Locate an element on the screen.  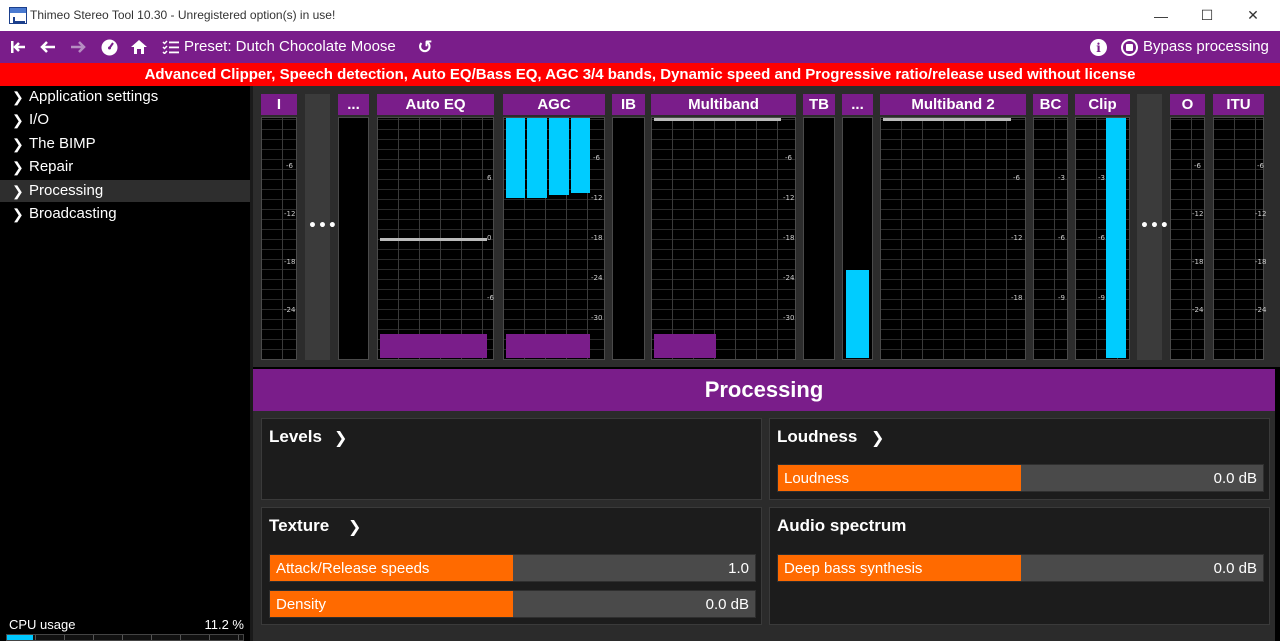
minimize-button: — is located at coordinates (1161, 15).